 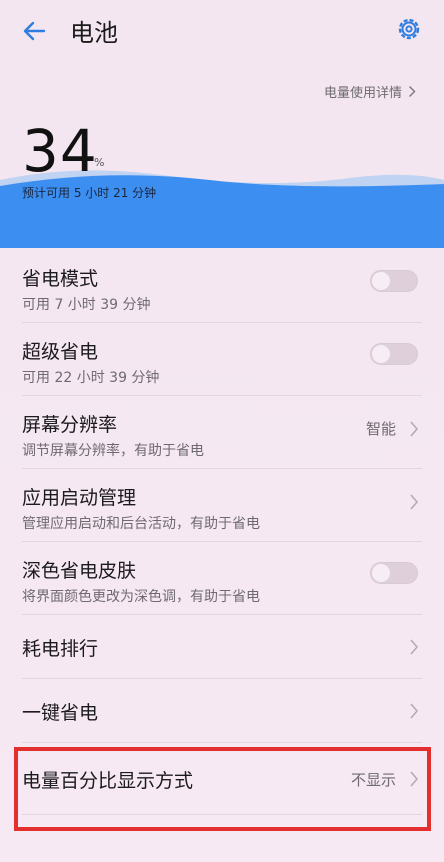 What do you see at coordinates (86, 305) in the screenshot?
I see `row-subtitle: 可用 7 小时 39 分钟` at bounding box center [86, 305].